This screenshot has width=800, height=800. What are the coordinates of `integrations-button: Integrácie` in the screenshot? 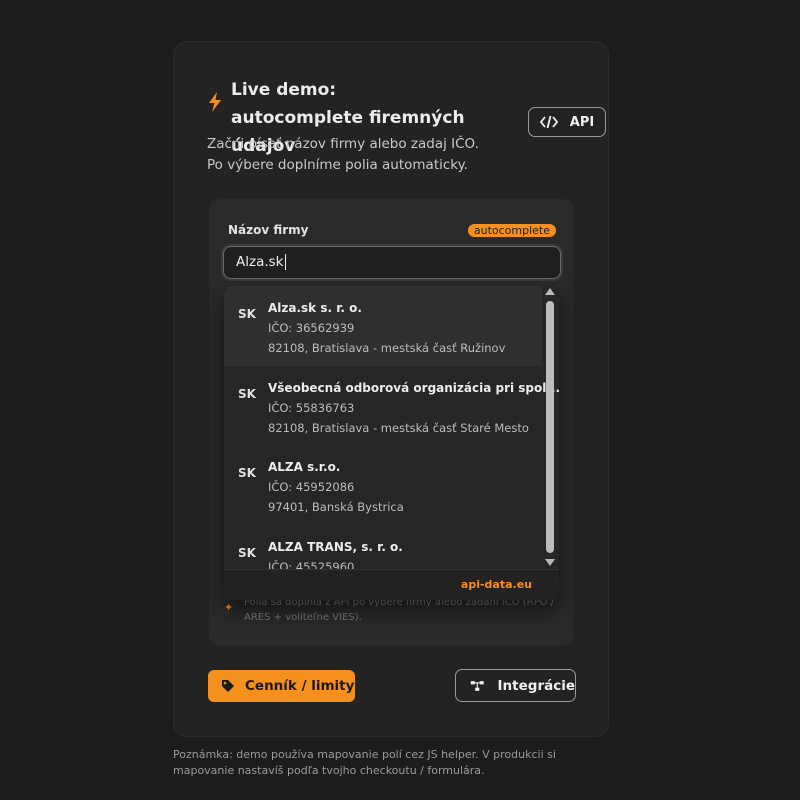 It's located at (515, 685).